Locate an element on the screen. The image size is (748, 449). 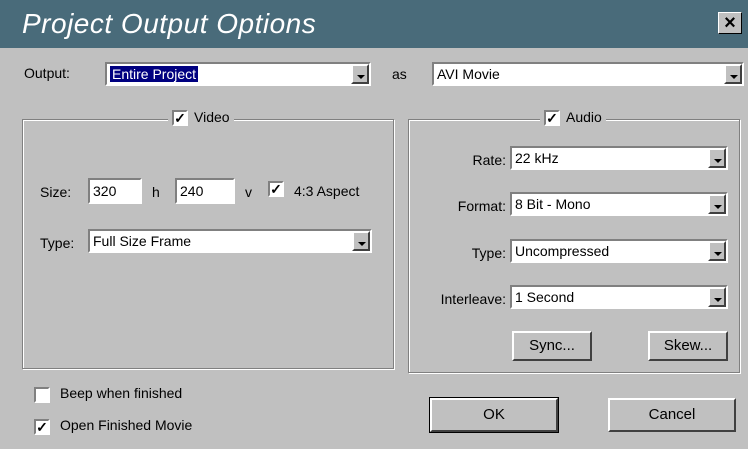
close-icon: × is located at coordinates (730, 23).